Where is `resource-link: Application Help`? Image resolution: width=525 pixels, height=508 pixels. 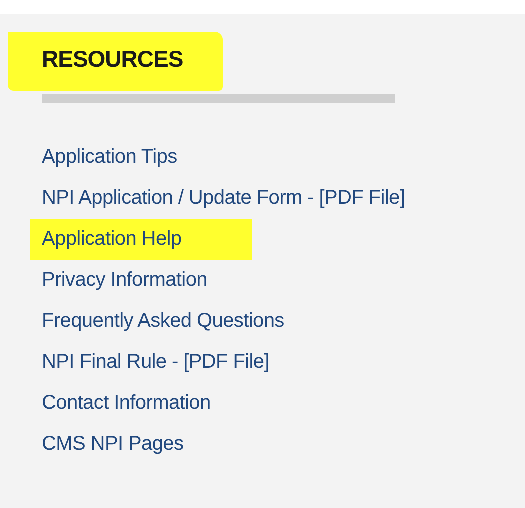 resource-link: Application Help is located at coordinates (141, 239).